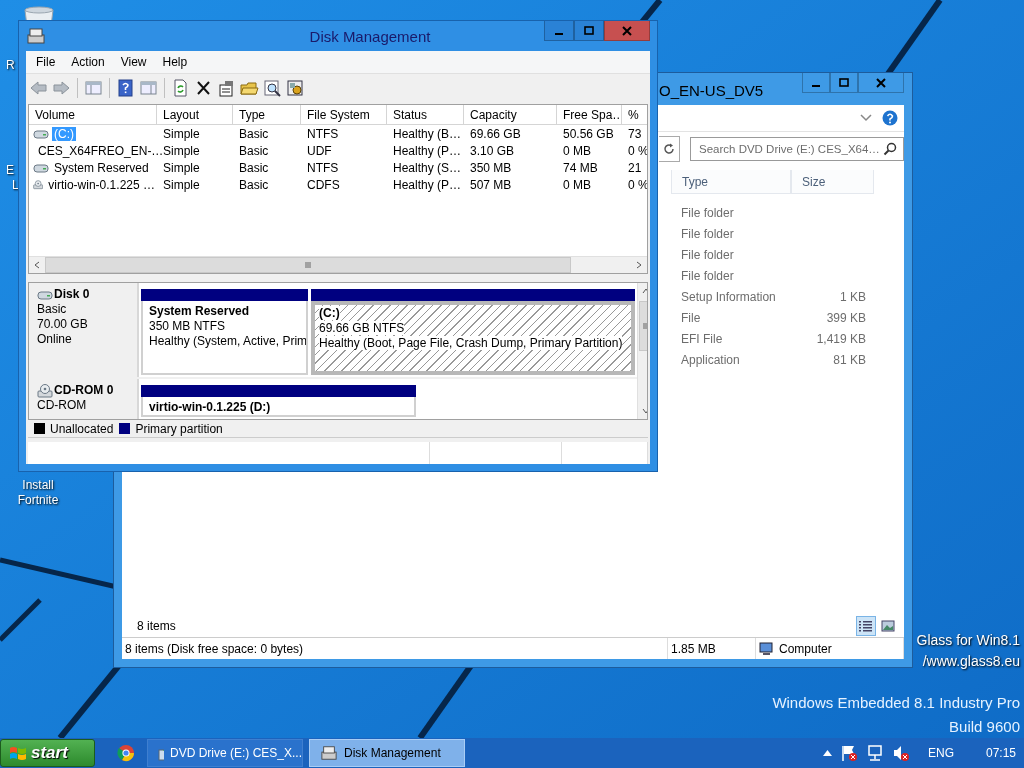 The width and height of the screenshot is (1024, 768). I want to click on partition-title: (C:), so click(329, 313).